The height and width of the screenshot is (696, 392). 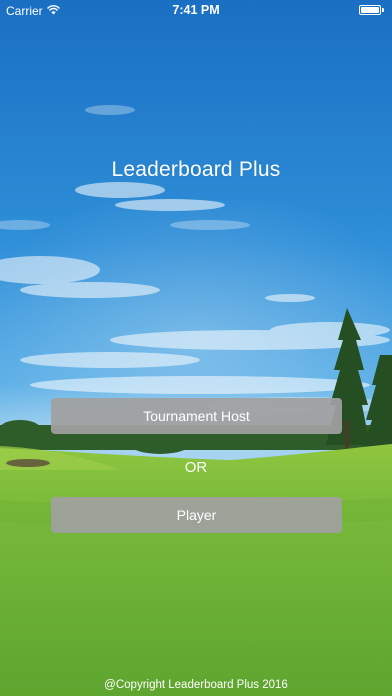 I want to click on copyright-footer: @Copyright Leaderboard Plus 2016, so click(x=196, y=685).